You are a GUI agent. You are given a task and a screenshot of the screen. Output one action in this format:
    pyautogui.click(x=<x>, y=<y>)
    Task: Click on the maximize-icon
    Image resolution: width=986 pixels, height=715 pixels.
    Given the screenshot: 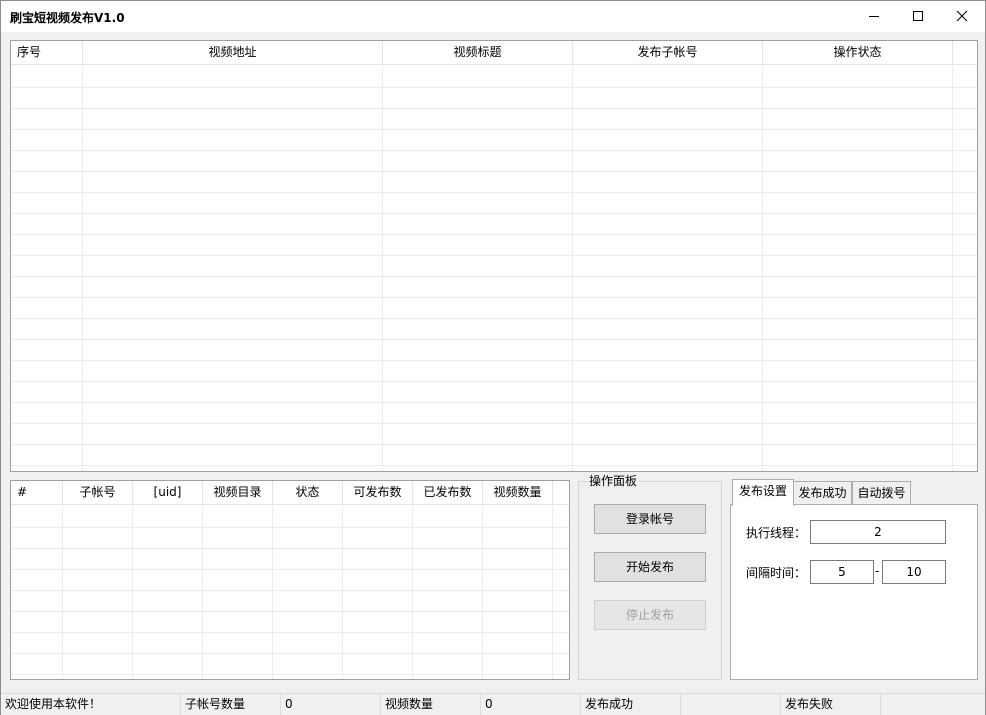 What is the action you would take?
    pyautogui.click(x=918, y=16)
    